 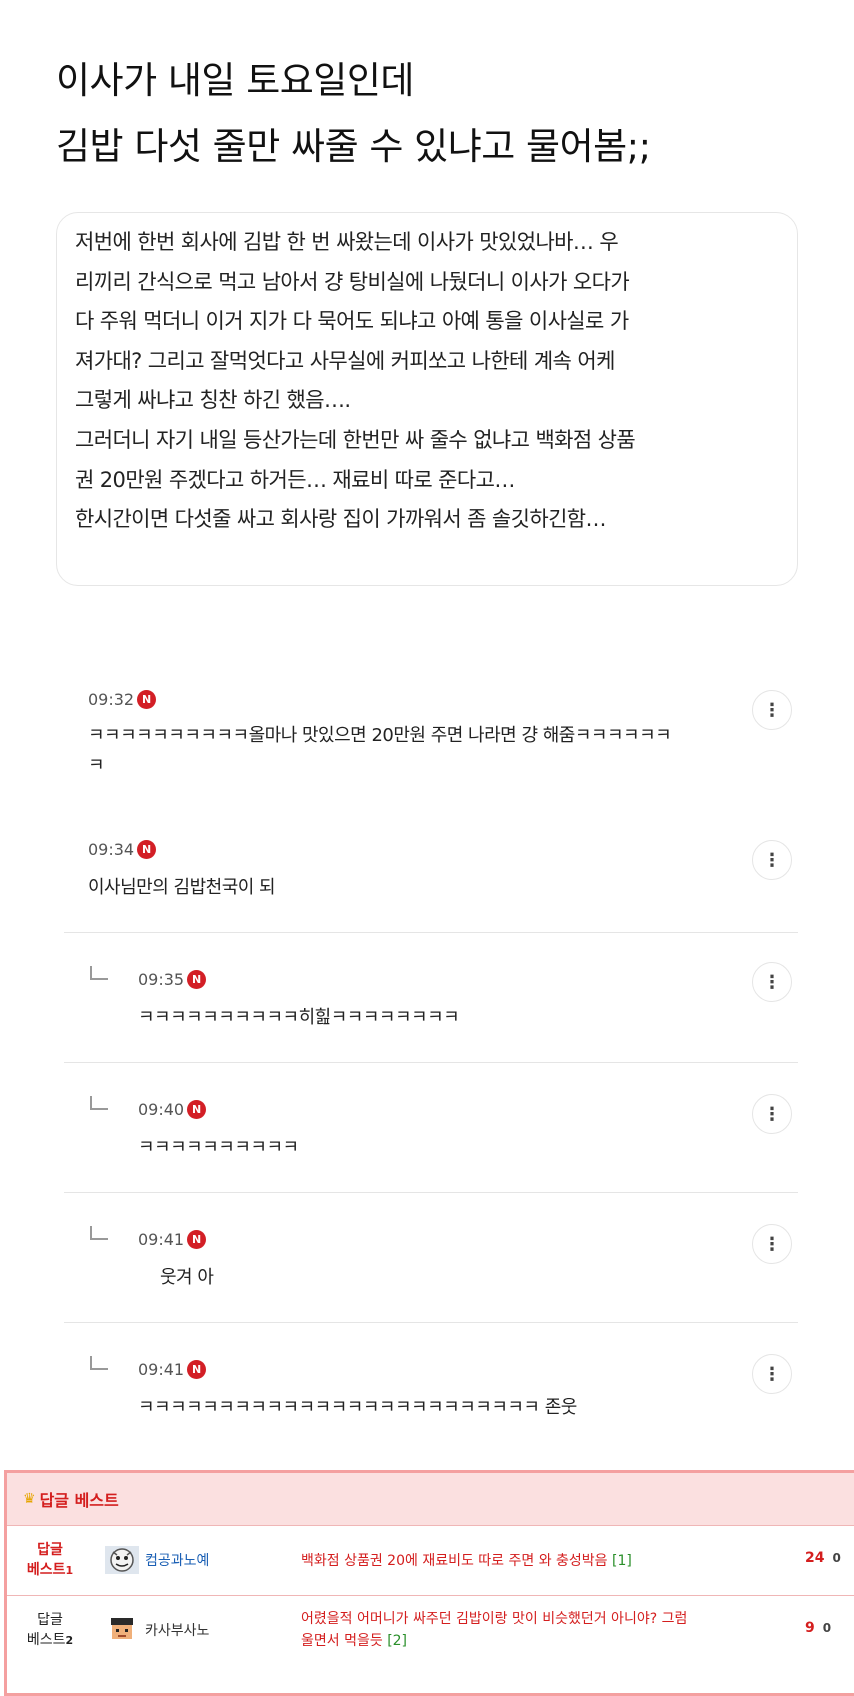 I want to click on best-reply-nickname: 카사부사노, so click(x=177, y=1630).